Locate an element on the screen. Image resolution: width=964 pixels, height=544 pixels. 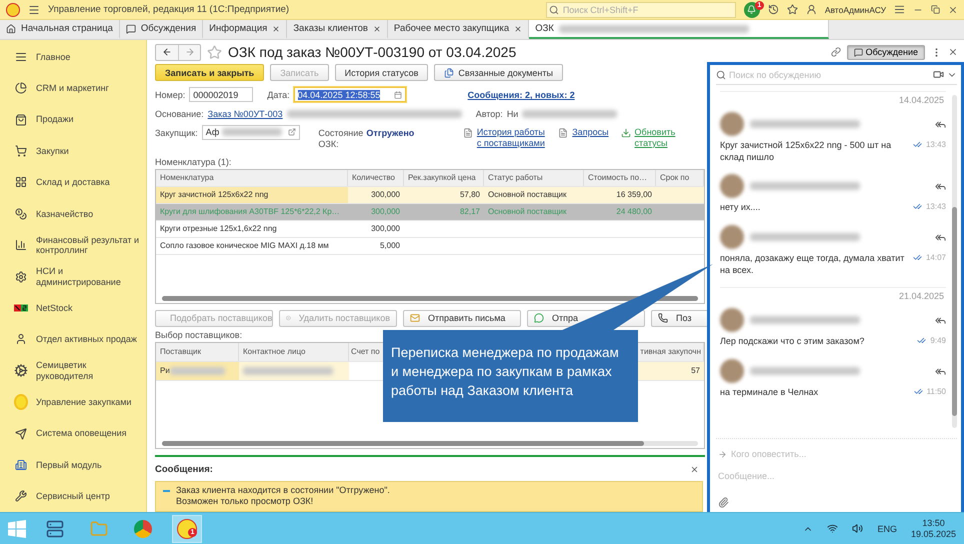
discussion-button: Обсуждение is located at coordinates (885, 52).